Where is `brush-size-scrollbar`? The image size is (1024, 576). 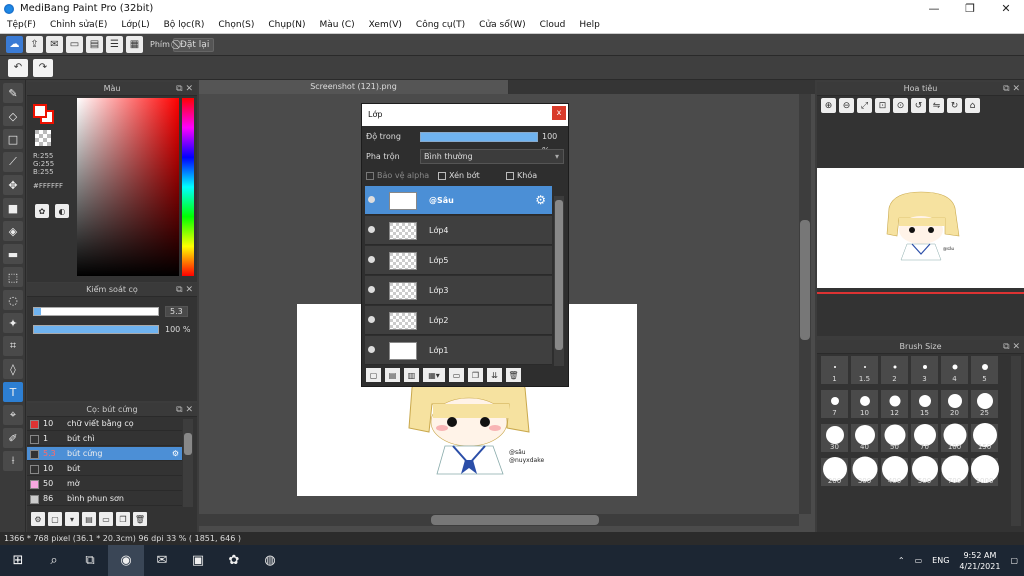 brush-size-scrollbar is located at coordinates (1016, 441).